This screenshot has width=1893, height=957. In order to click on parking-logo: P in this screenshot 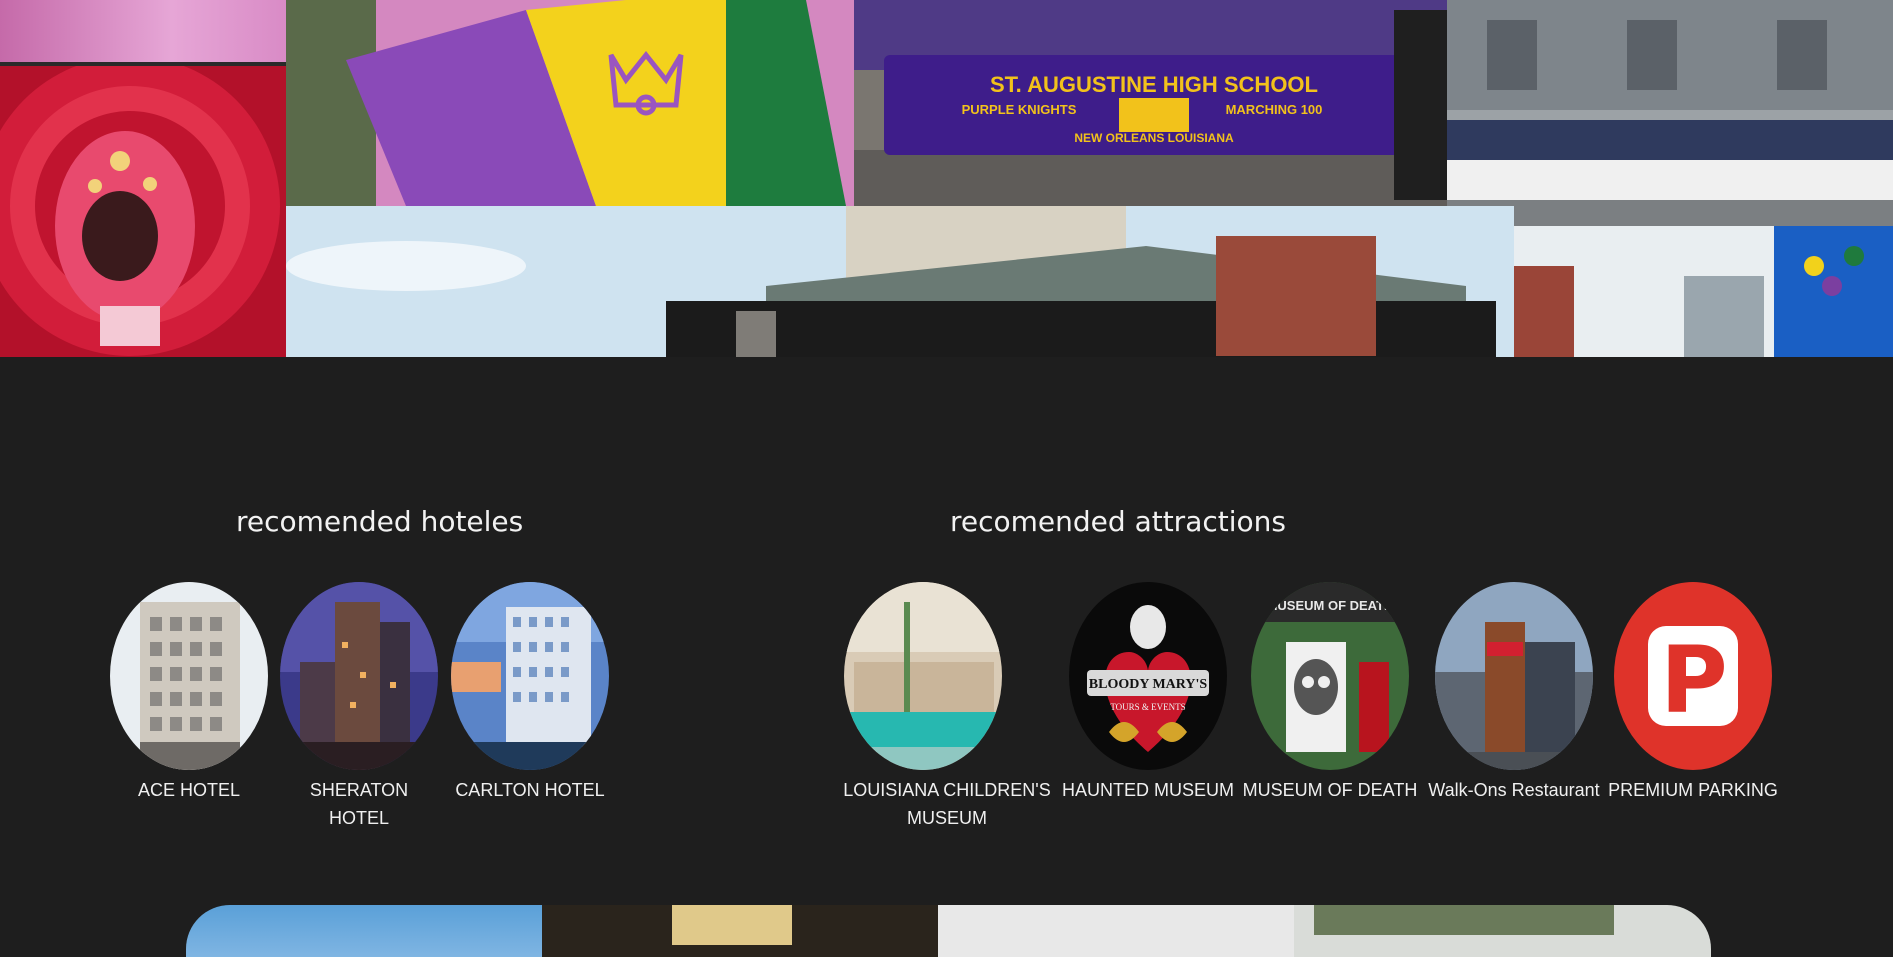, I will do `click(1693, 676)`.